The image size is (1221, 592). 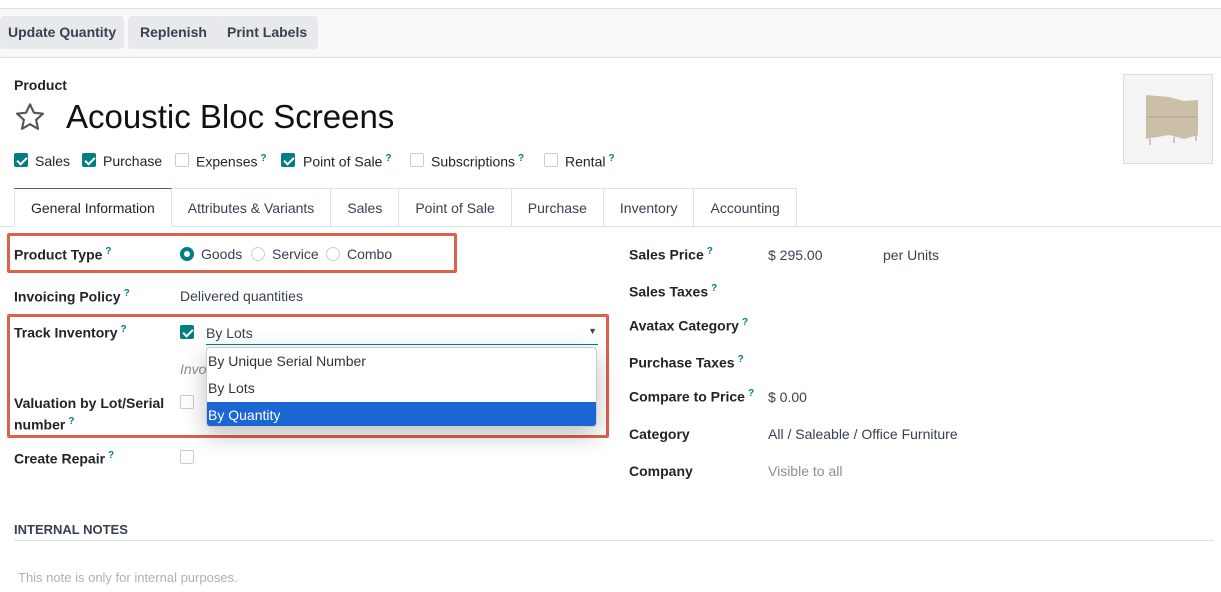 I want to click on sales-price-text: Sales Price, so click(x=666, y=254).